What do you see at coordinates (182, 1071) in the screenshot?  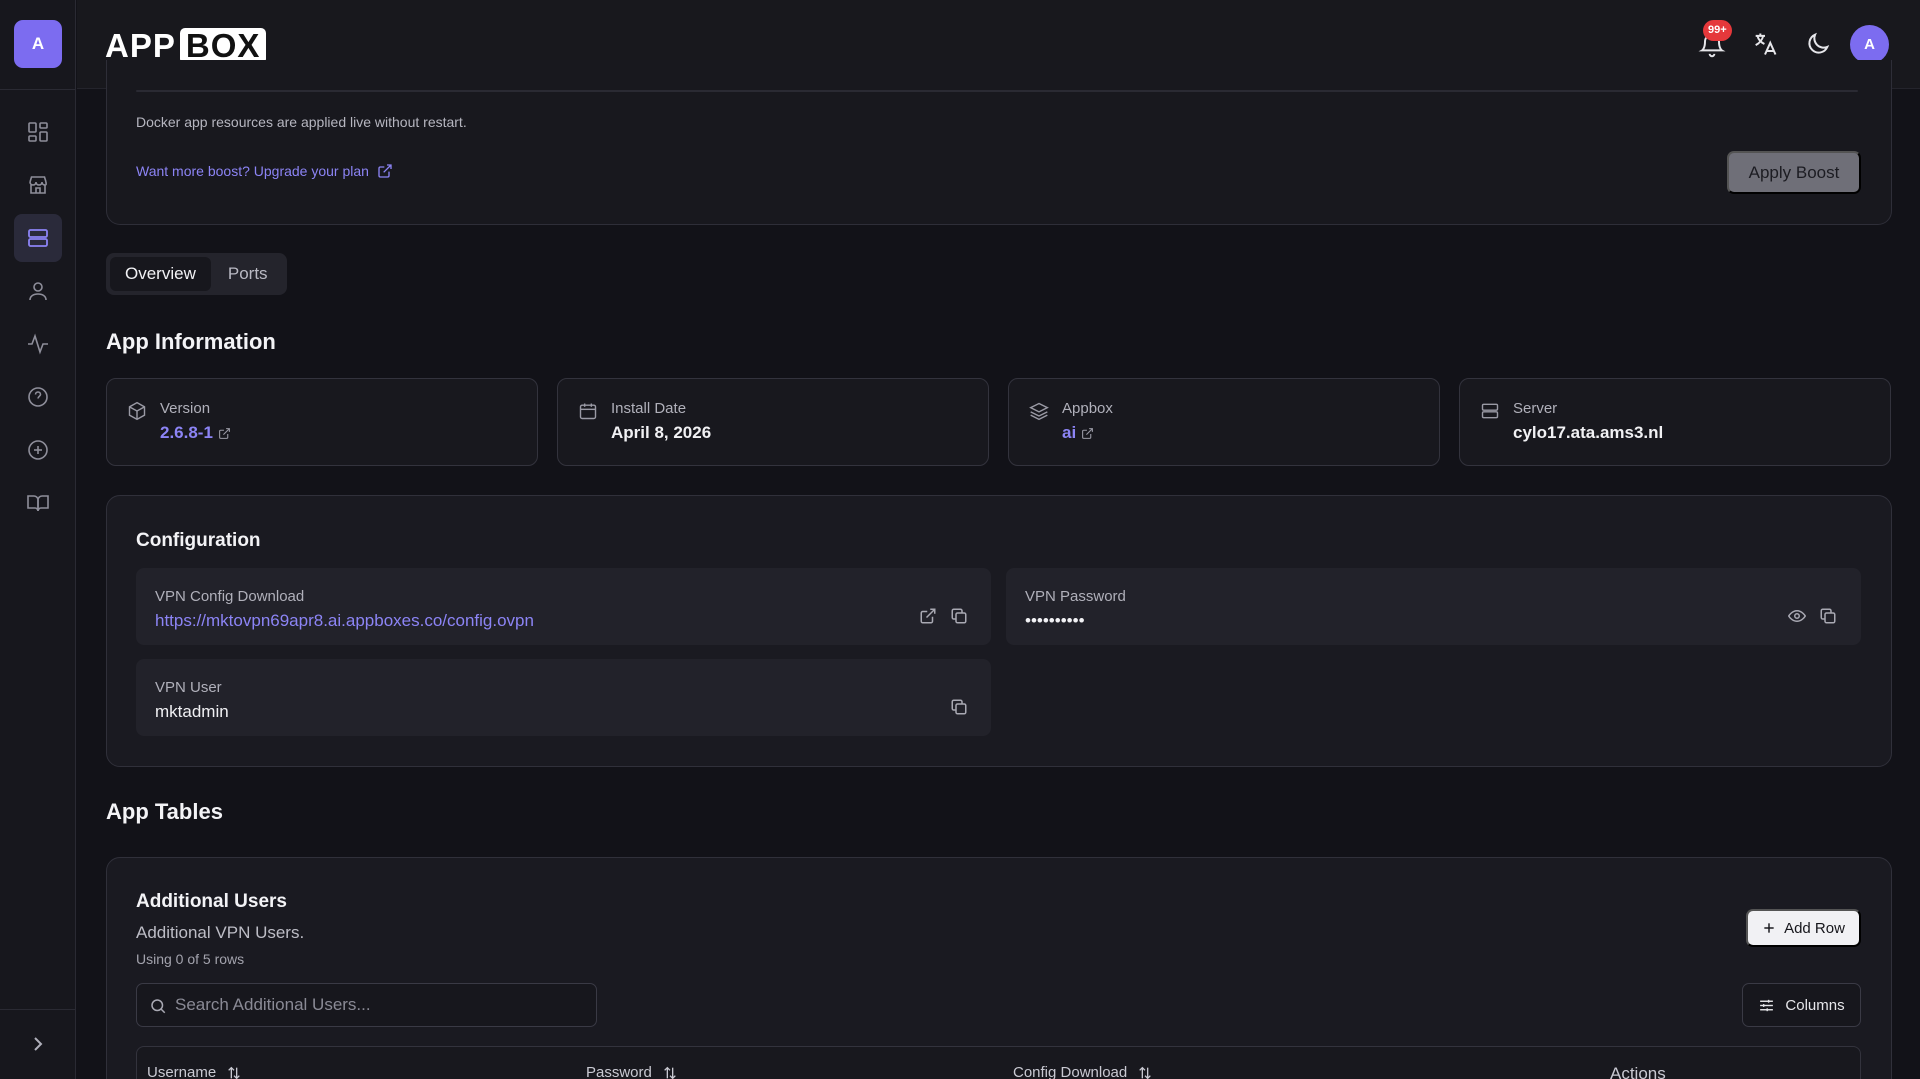 I see `column-label: Username` at bounding box center [182, 1071].